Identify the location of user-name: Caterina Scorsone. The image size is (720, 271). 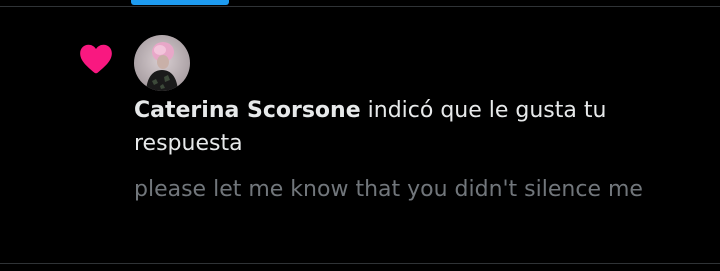
(247, 110).